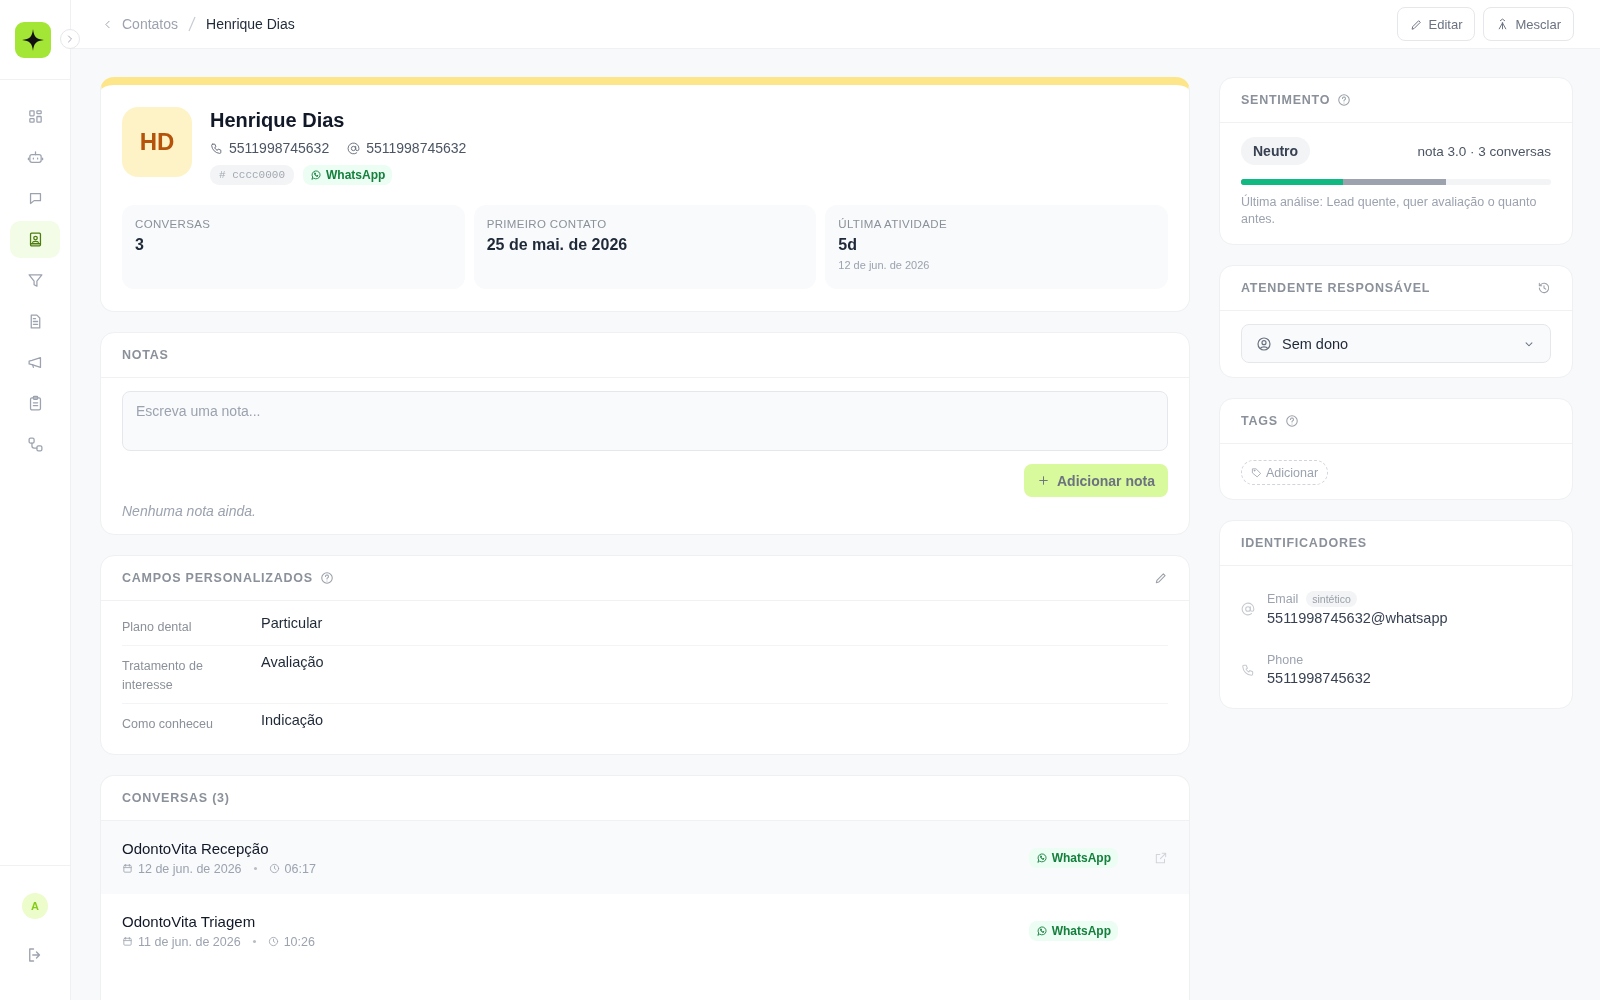  Describe the element at coordinates (196, 848) in the screenshot. I see `conversation-title: OdontoVita Recepção` at that location.